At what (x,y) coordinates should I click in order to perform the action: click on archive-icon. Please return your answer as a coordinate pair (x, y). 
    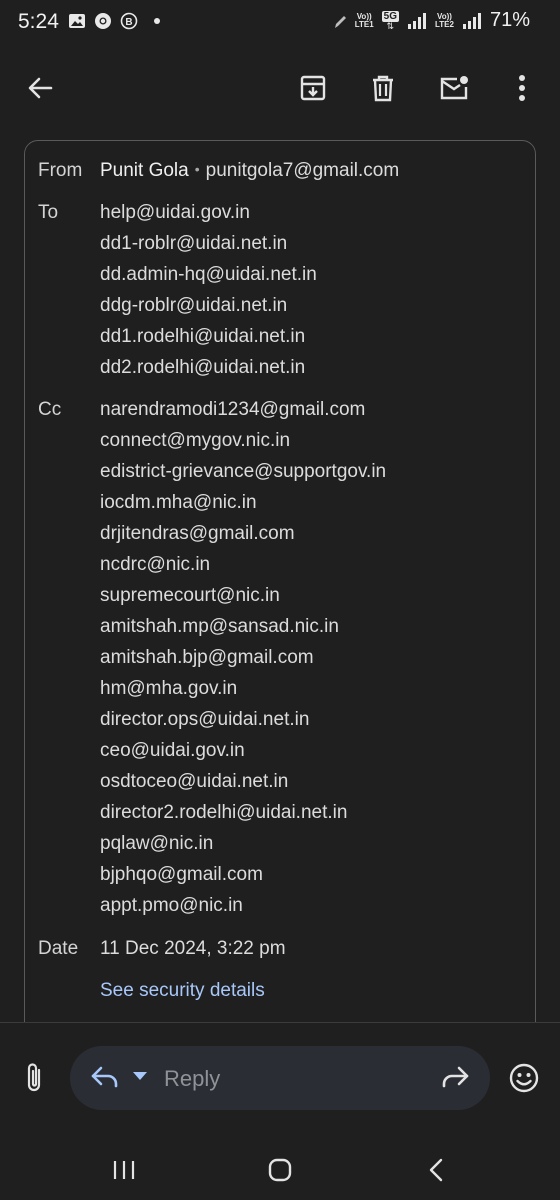
    Looking at the image, I should click on (313, 88).